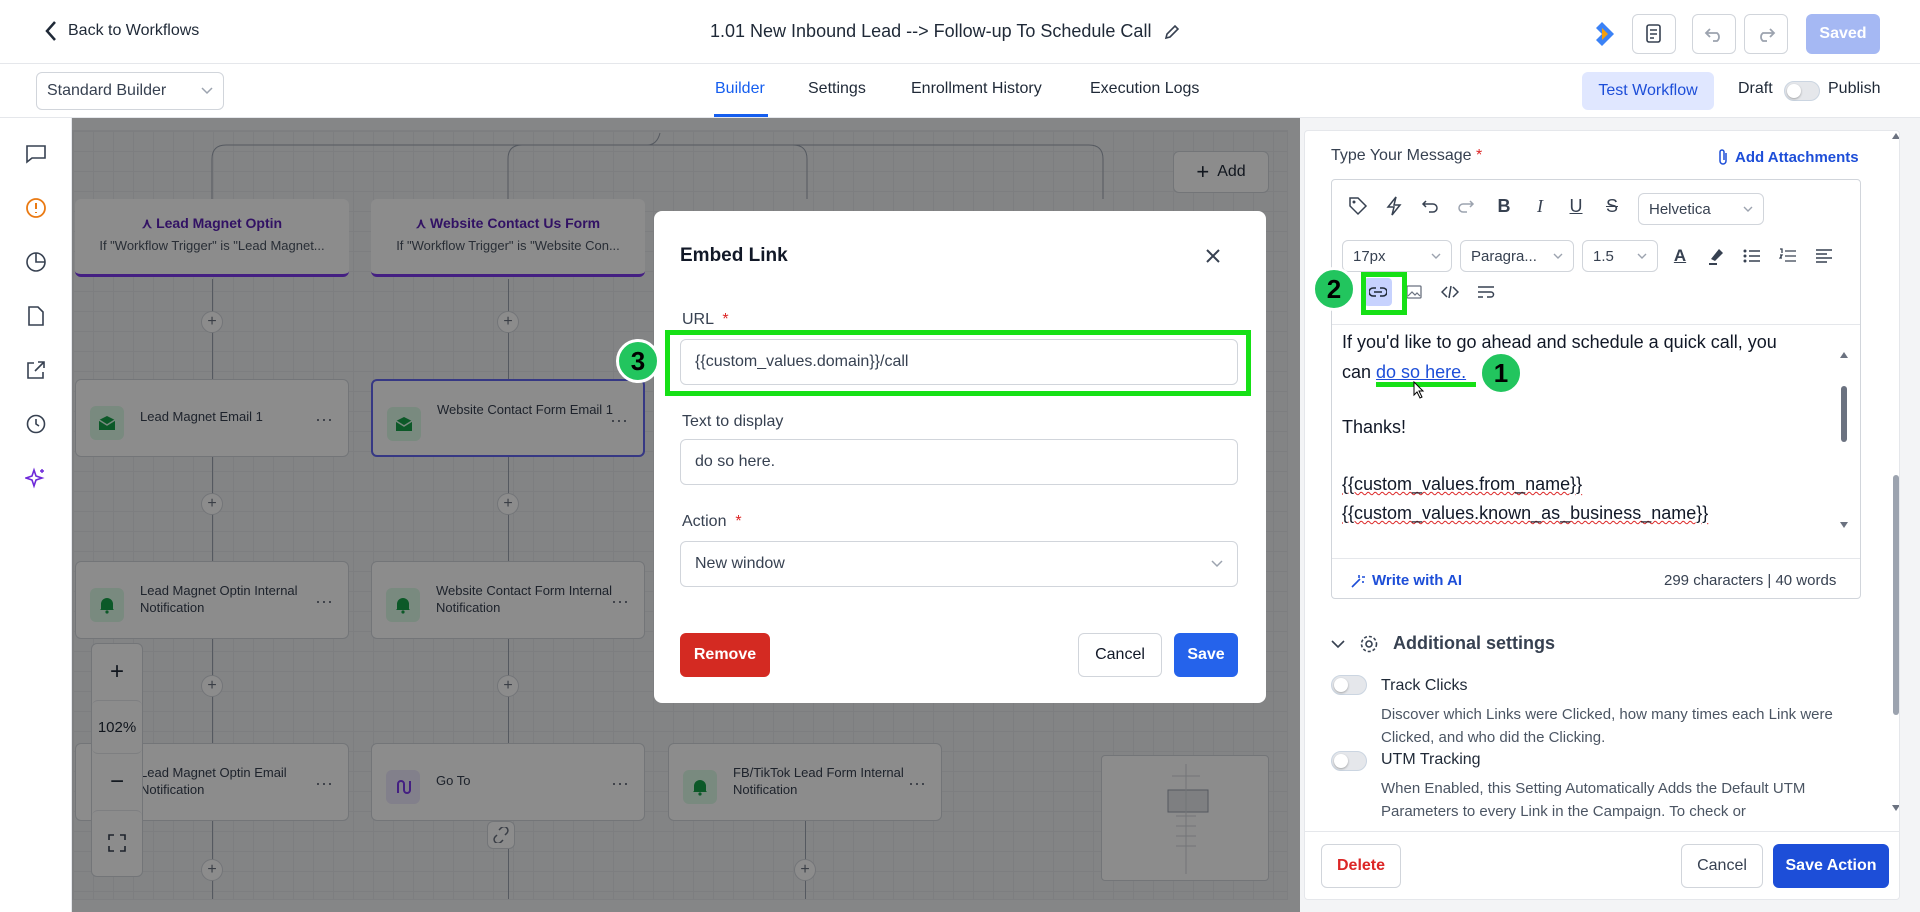 This screenshot has height=912, width=1920. I want to click on strikethrough-icon: S, so click(1612, 206).